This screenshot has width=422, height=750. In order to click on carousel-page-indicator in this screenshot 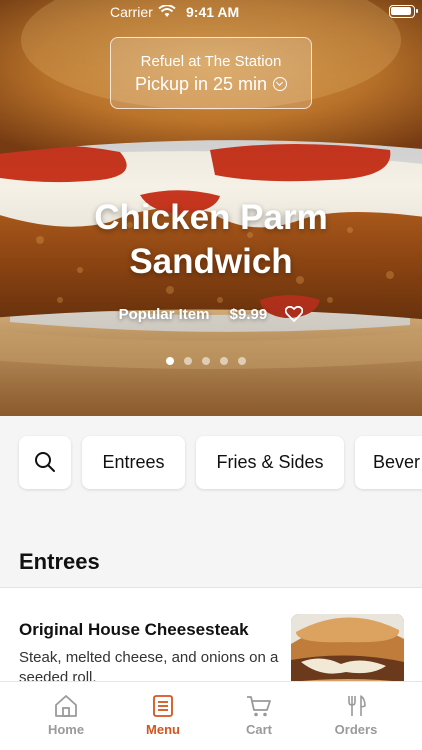, I will do `click(211, 358)`.